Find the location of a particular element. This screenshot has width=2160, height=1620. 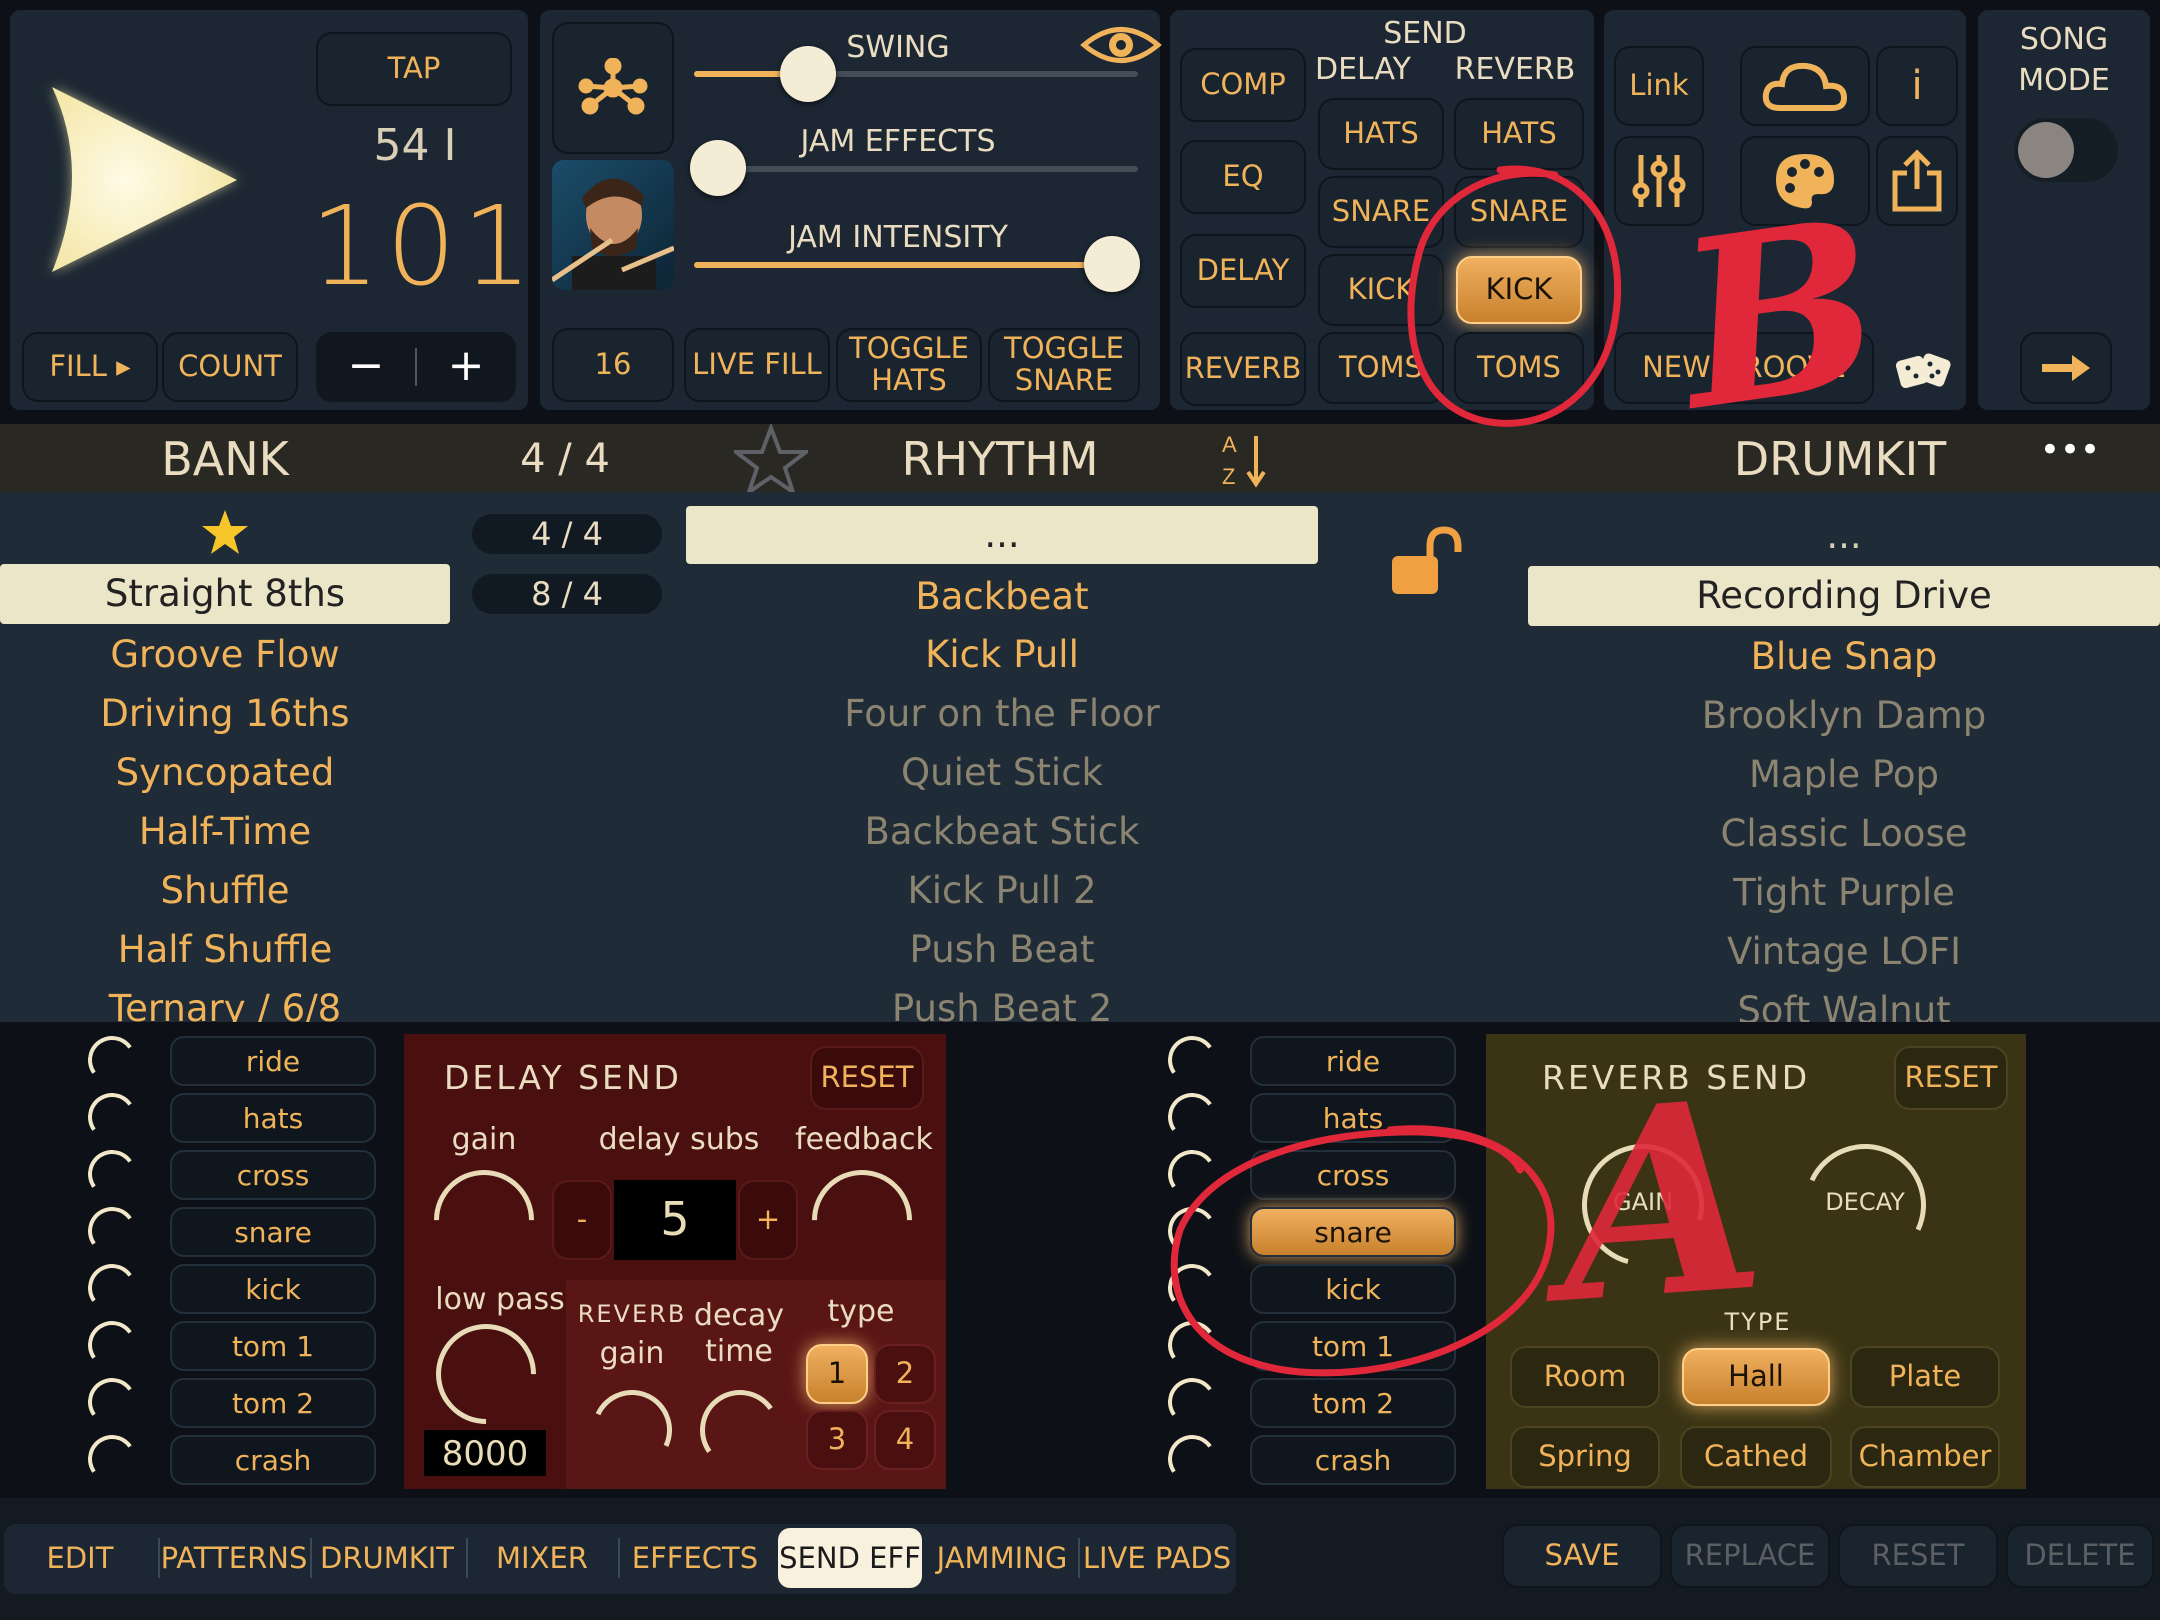

fill-button: FILL ▸ is located at coordinates (90, 367).